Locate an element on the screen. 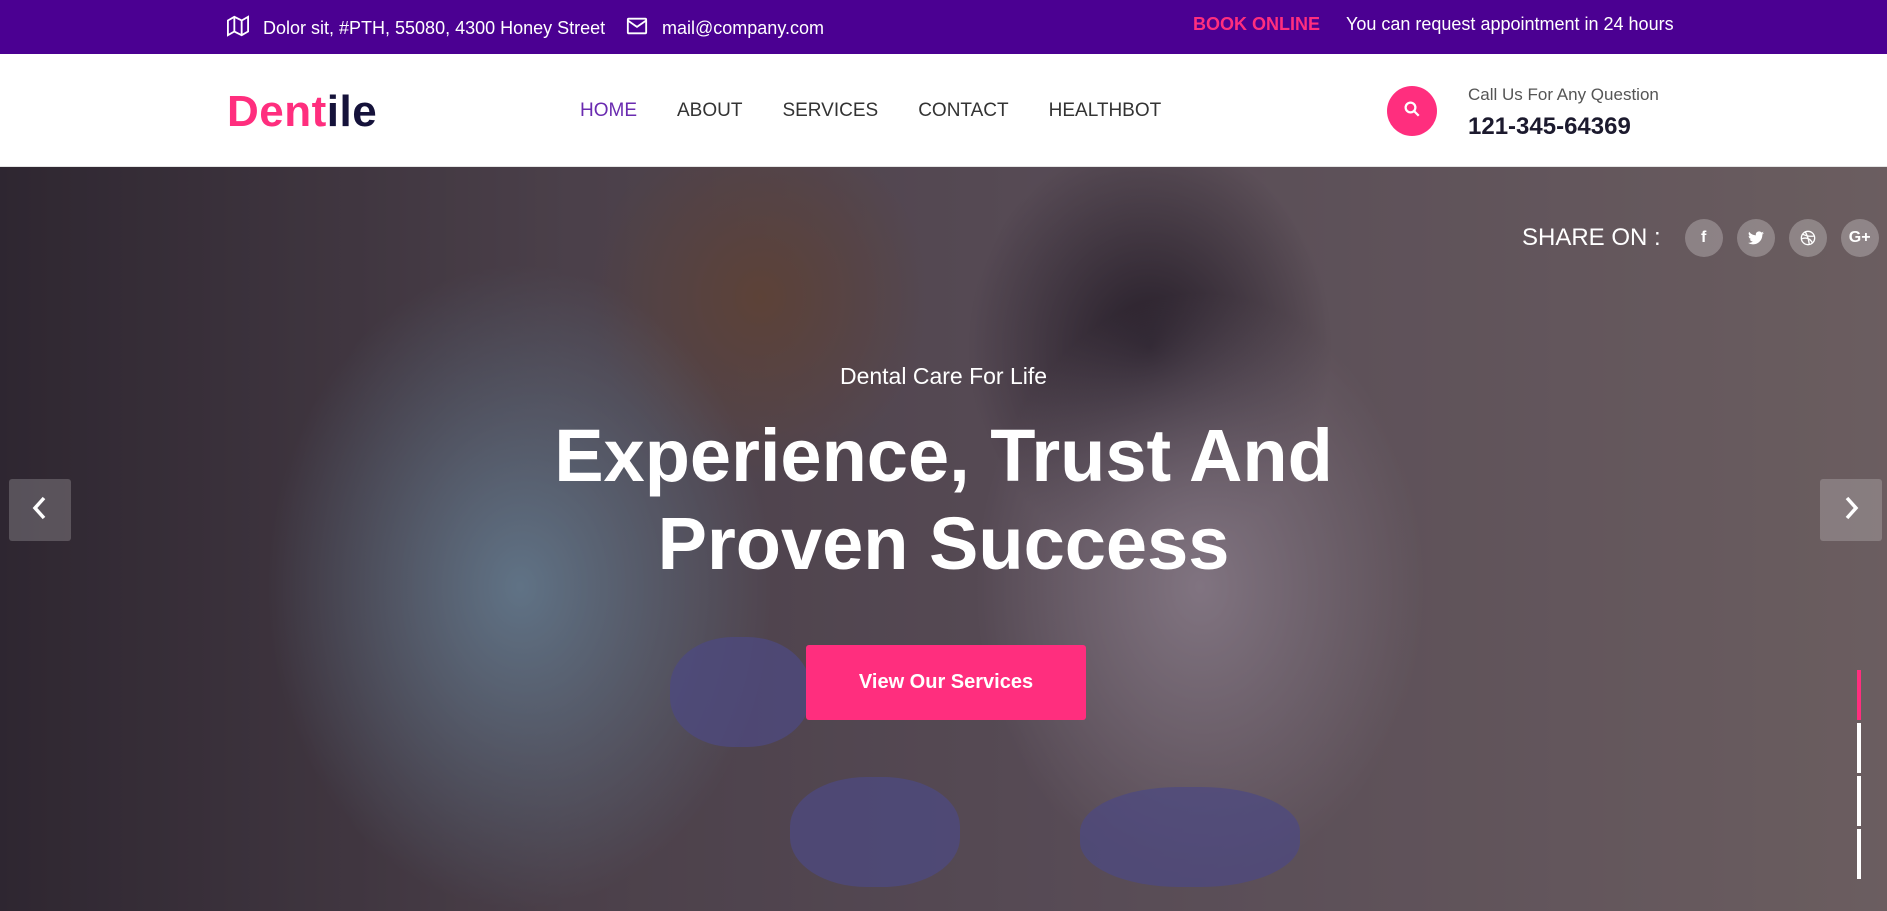 Image resolution: width=1887 pixels, height=911 pixels. nav-contact: CONTACT is located at coordinates (963, 111).